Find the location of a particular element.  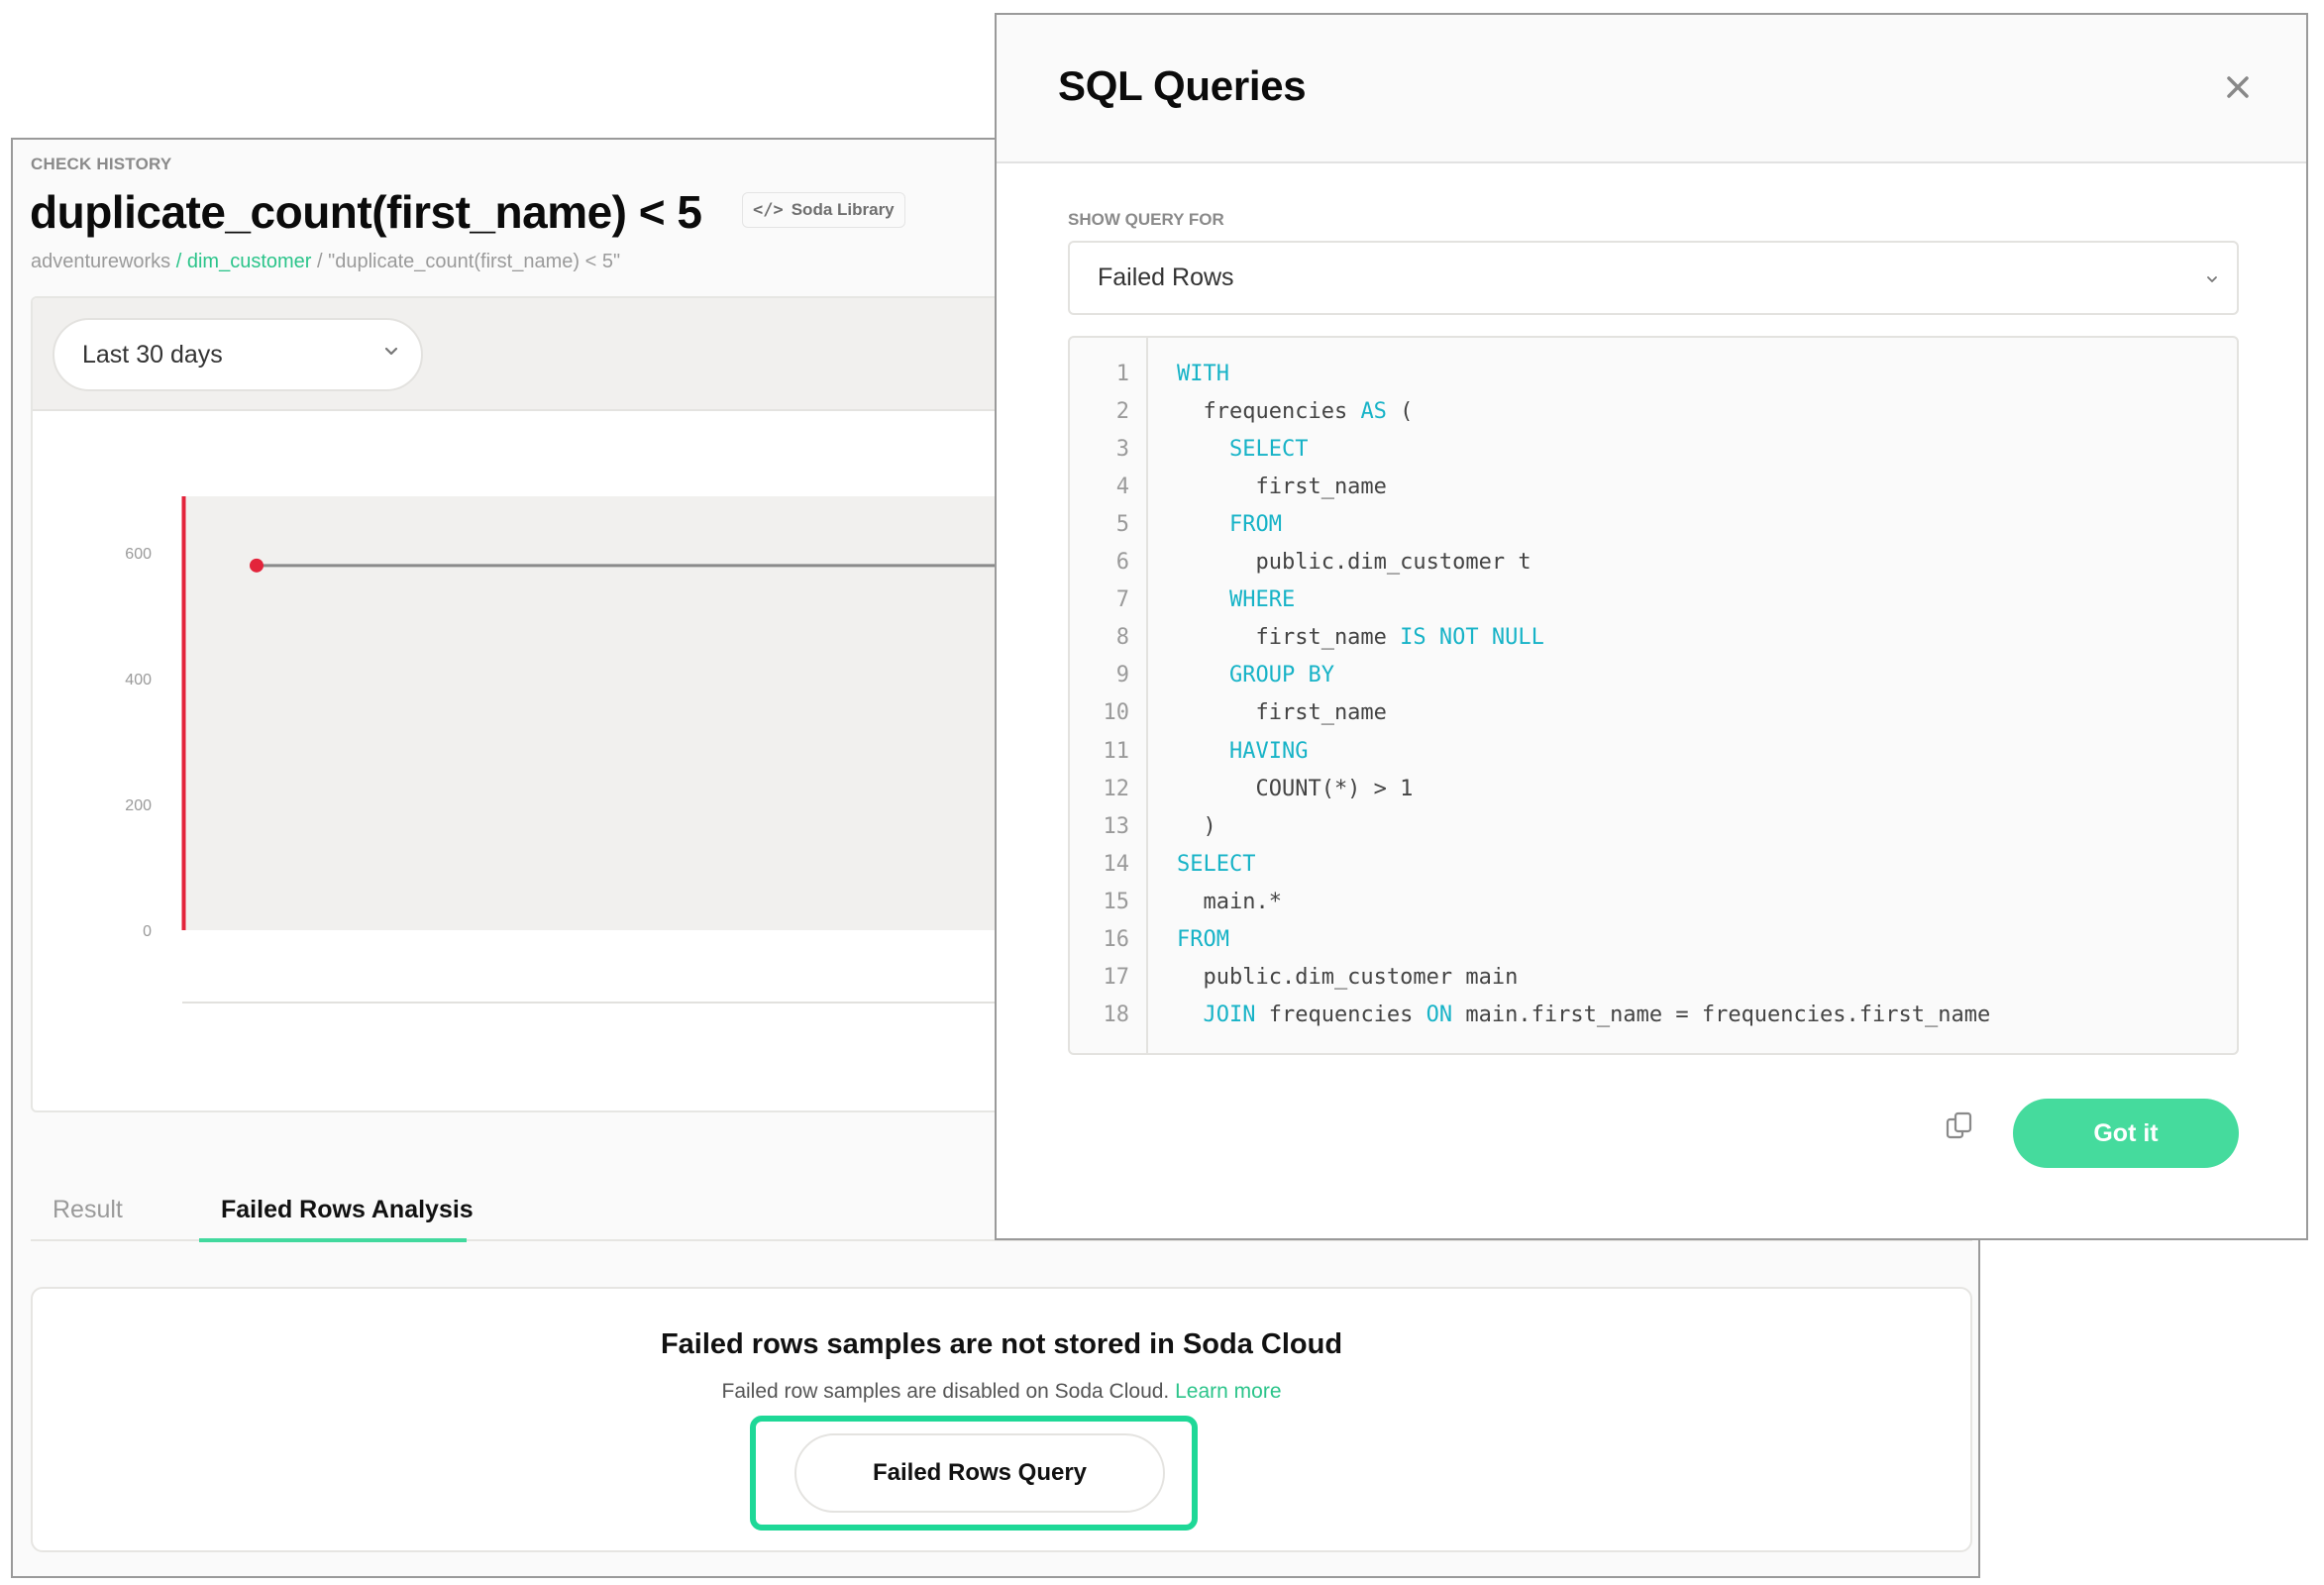

line-number: 9 is located at coordinates (1122, 675).